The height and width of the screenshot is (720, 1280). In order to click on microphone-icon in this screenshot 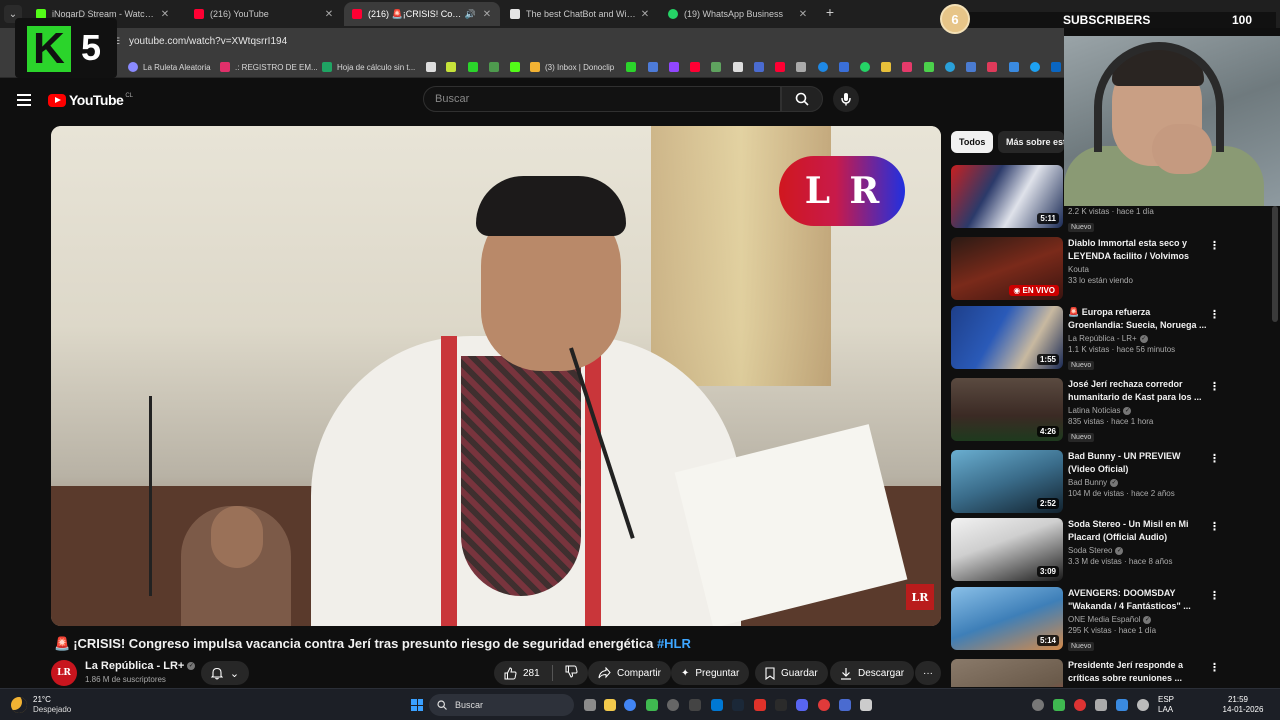, I will do `click(1143, 705)`.